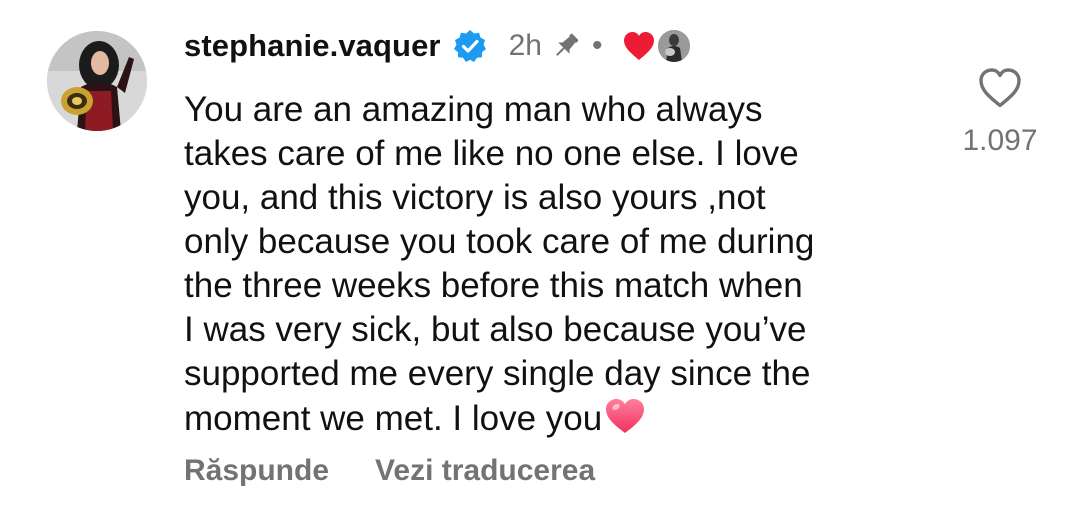 Image resolution: width=1080 pixels, height=514 pixels. Describe the element at coordinates (674, 46) in the screenshot. I see `author-avatar-mini` at that location.